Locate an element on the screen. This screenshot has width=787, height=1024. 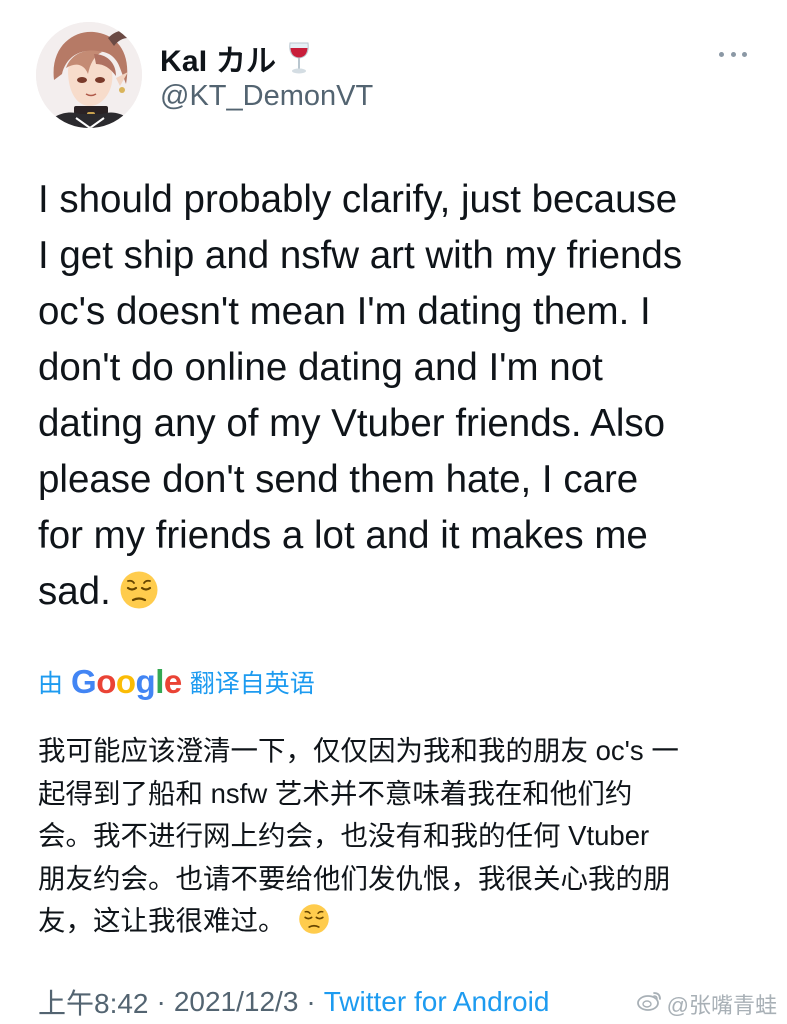
tweet-text-line: I get ship and nsfw art with my friends is located at coordinates (360, 255).